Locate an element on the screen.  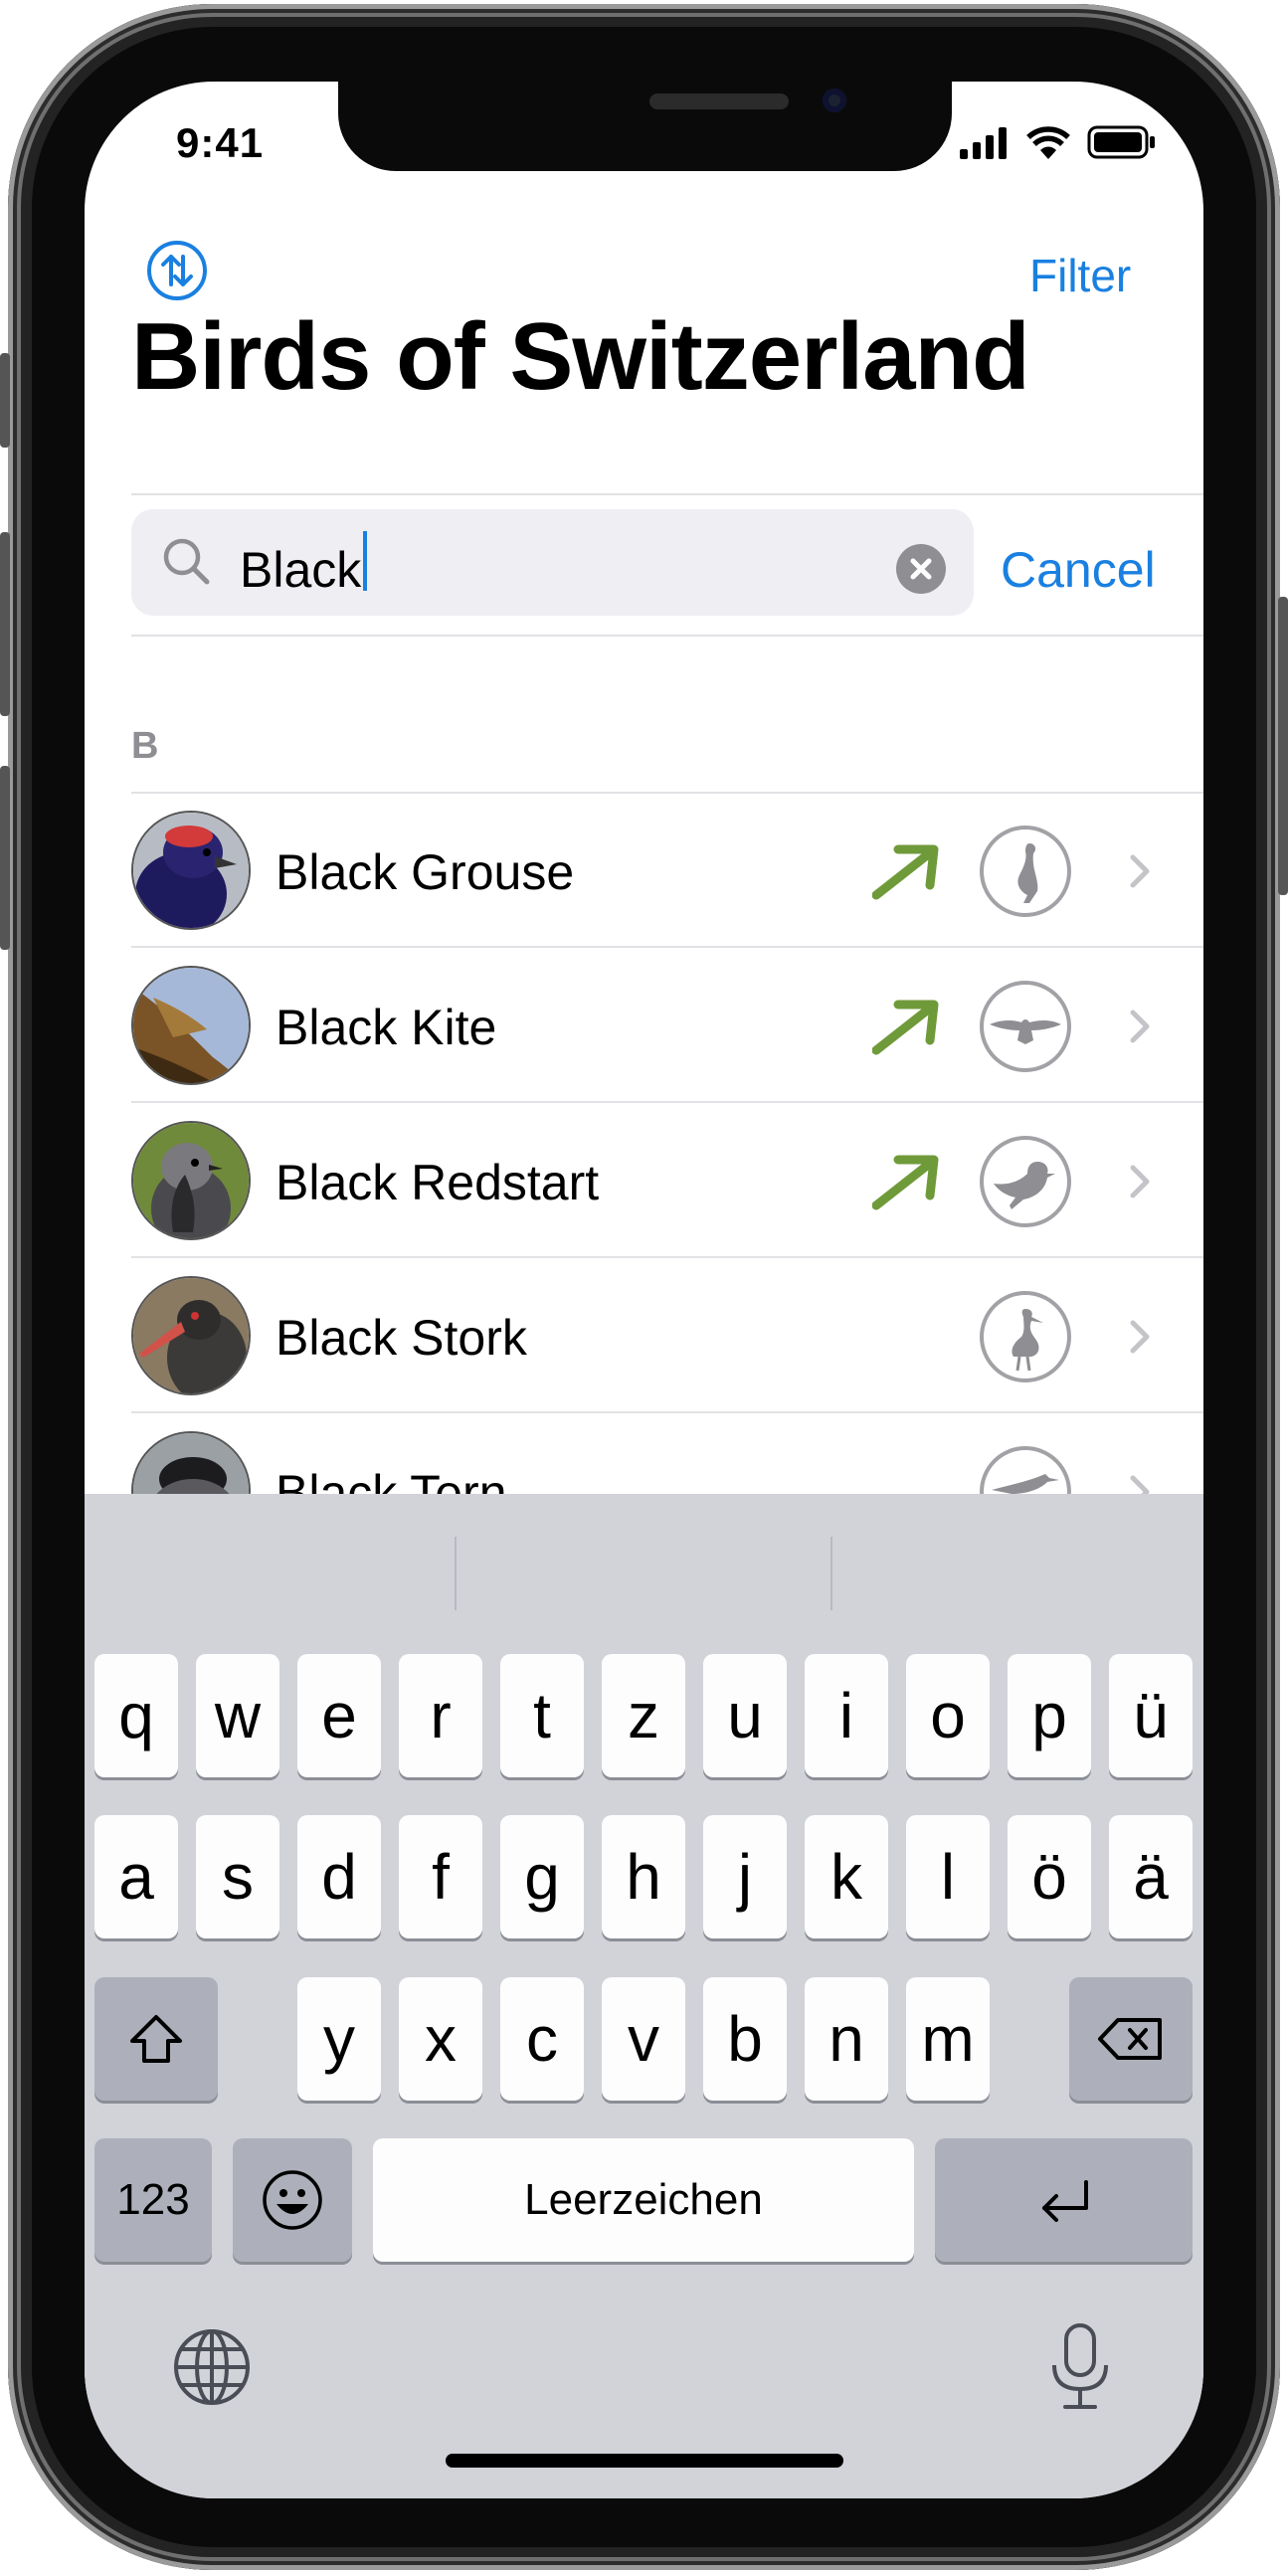
key-a-umlaut: ä is located at coordinates (1151, 1876).